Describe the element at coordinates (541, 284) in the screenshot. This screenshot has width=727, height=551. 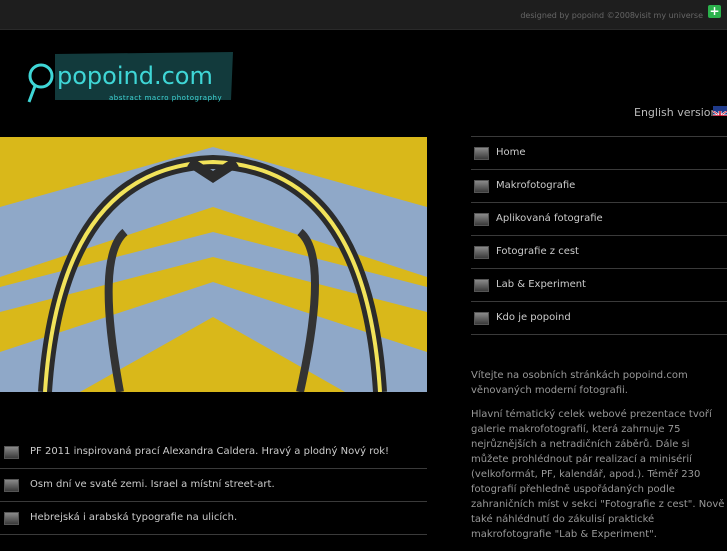
I see `nav-item-label: Lab & Experiment` at that location.